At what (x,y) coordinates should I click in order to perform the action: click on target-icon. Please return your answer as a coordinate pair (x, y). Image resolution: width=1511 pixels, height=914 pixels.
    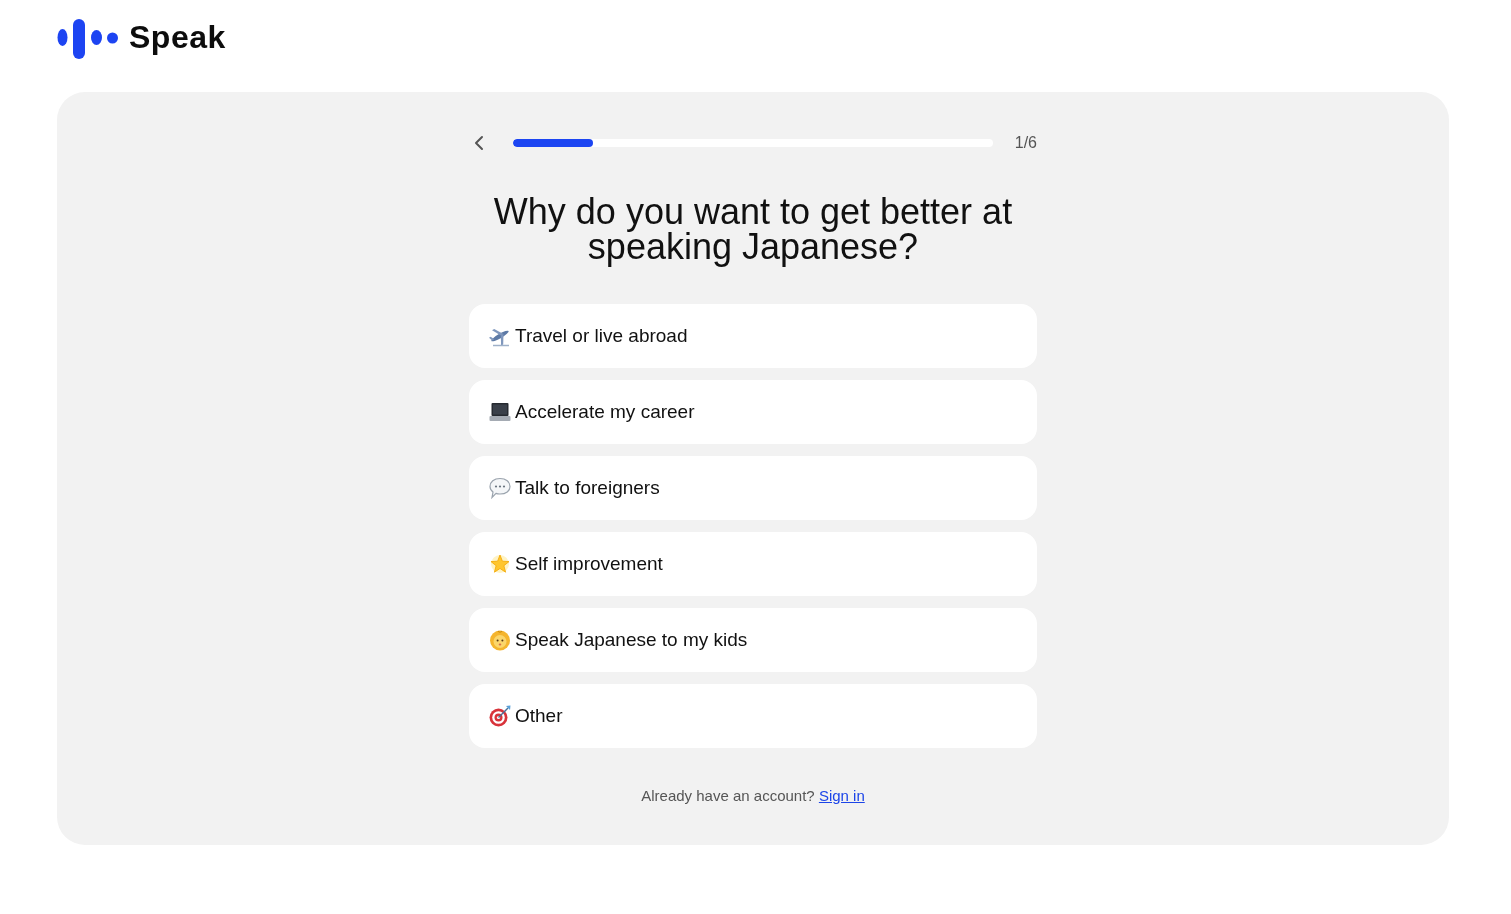
    Looking at the image, I should click on (500, 716).